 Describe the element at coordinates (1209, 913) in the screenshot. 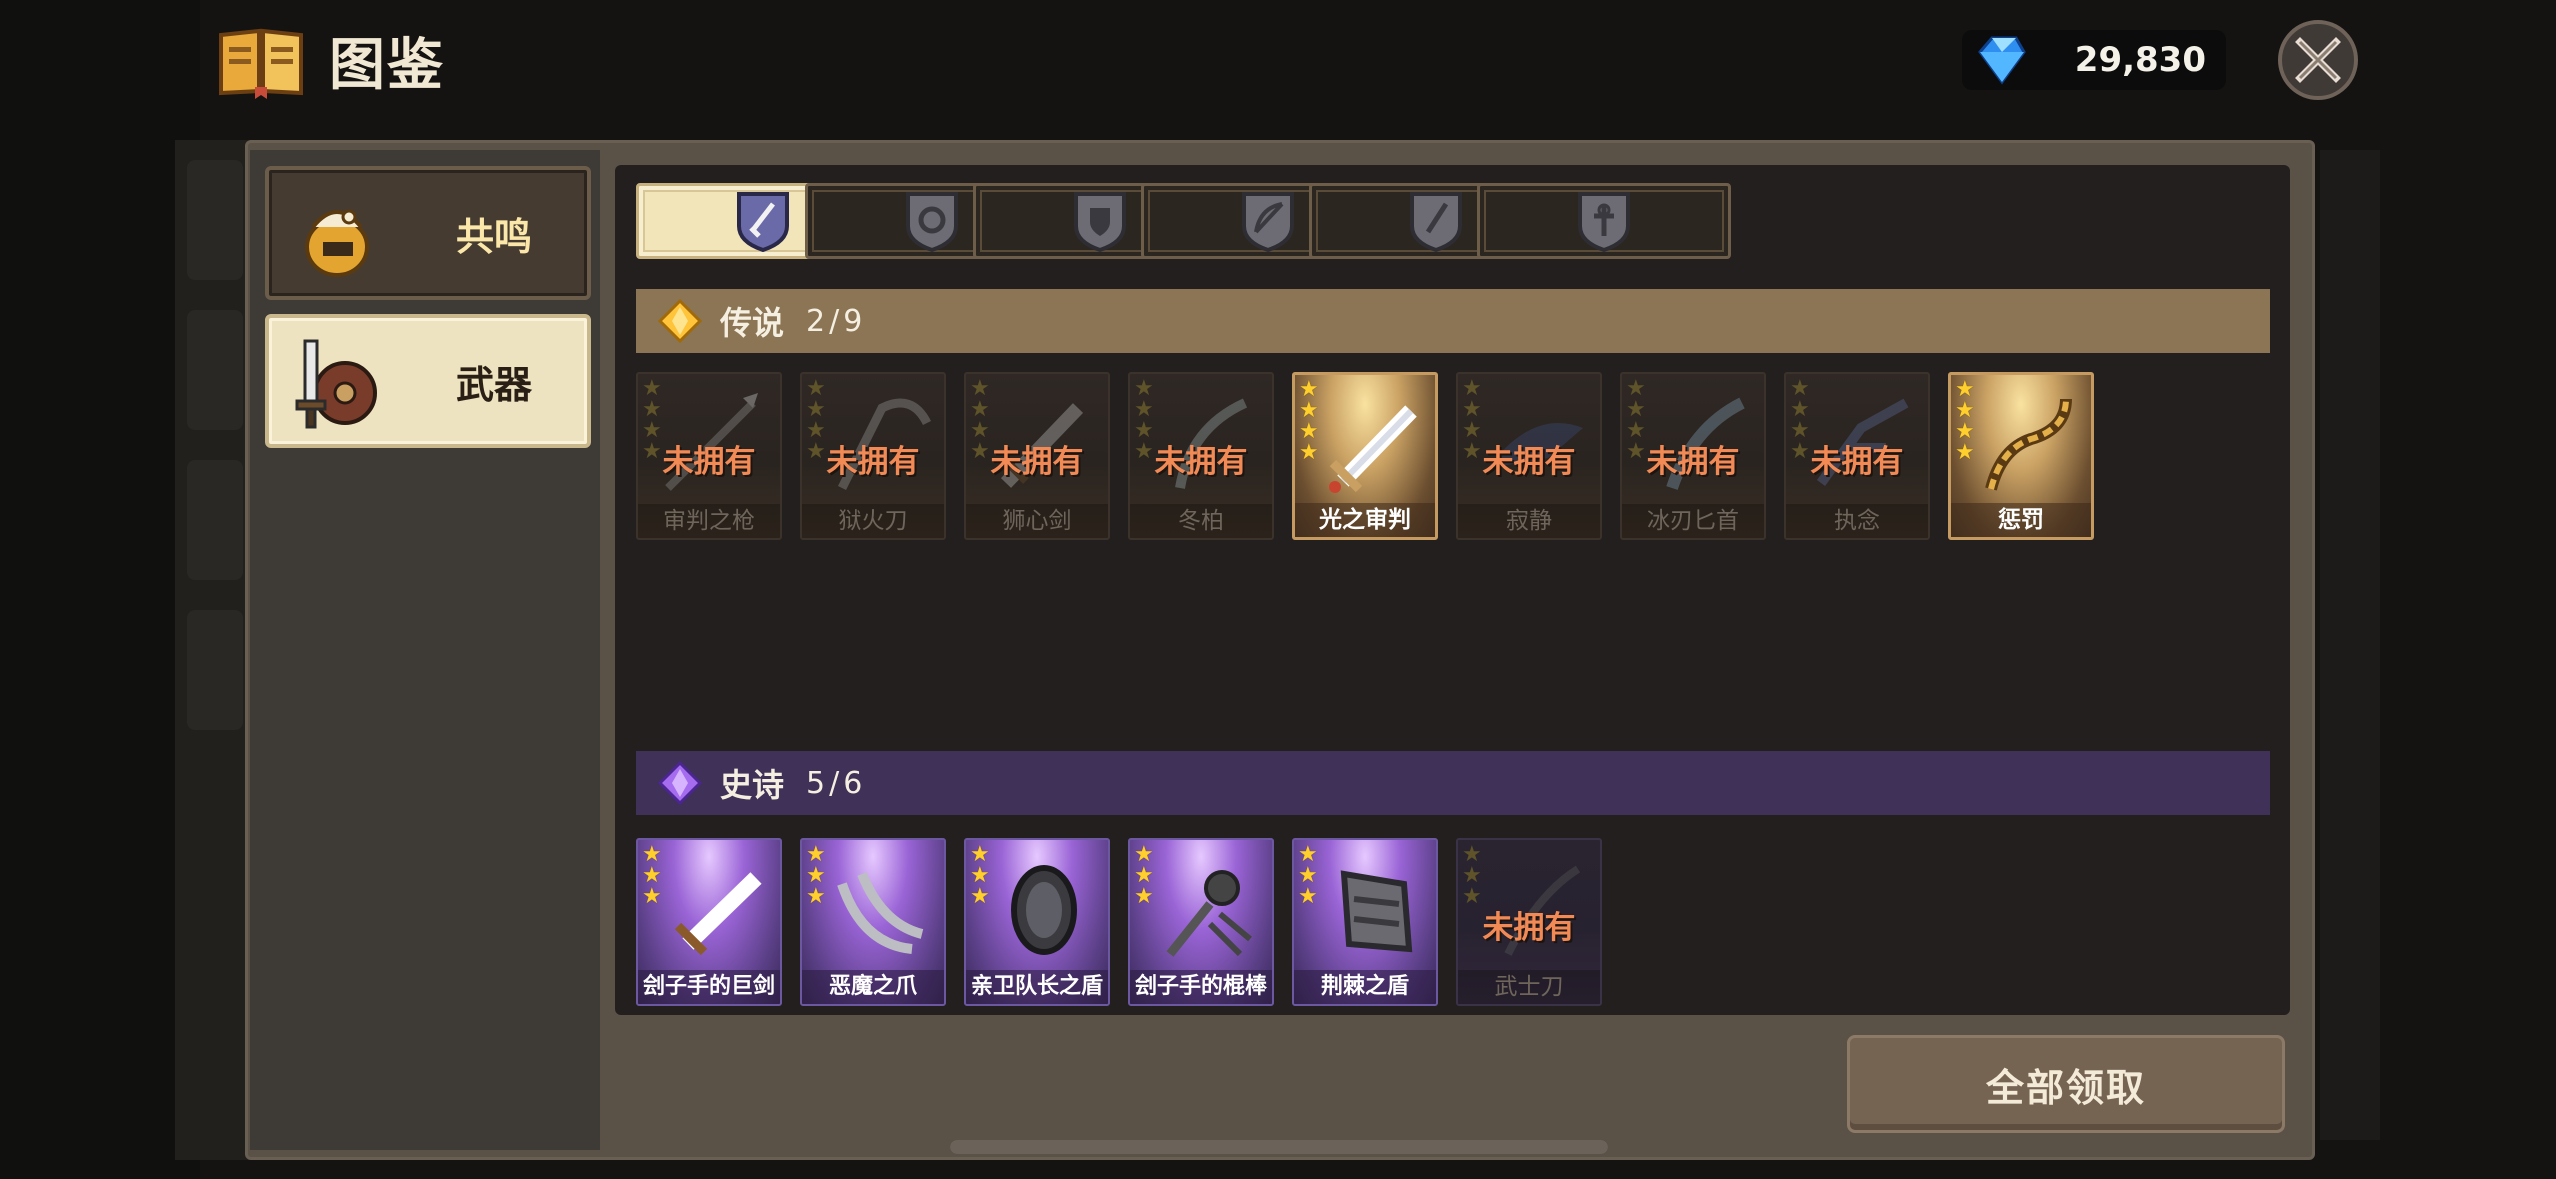

I see `flail-icon` at that location.